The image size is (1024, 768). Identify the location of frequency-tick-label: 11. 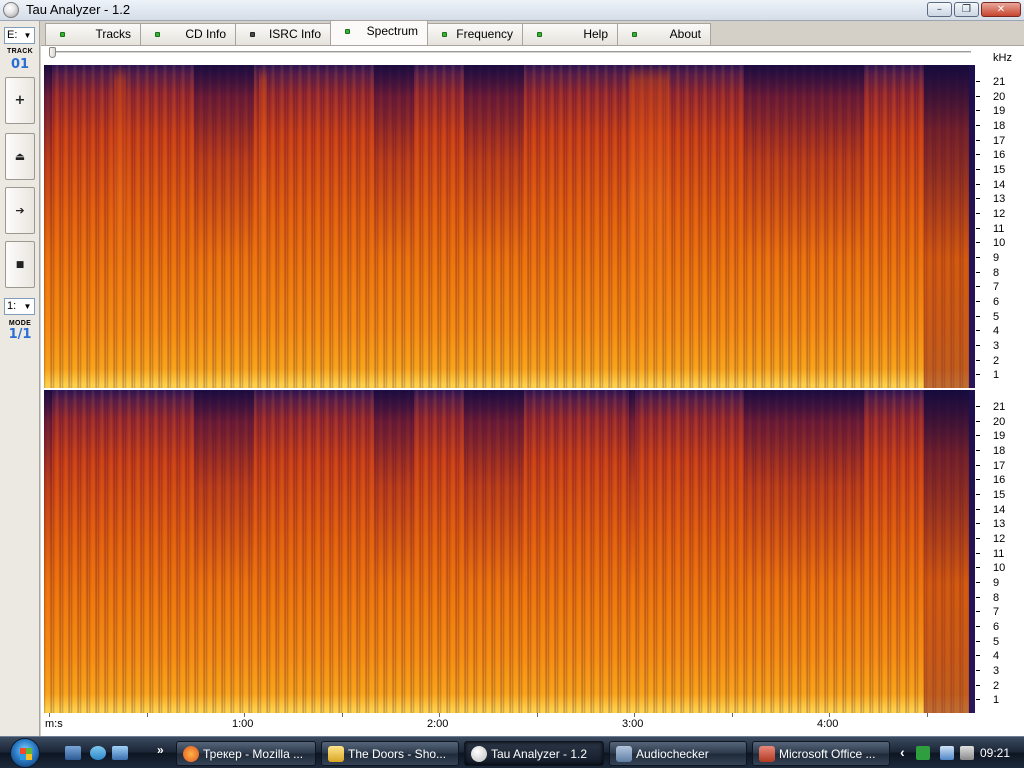
(999, 553).